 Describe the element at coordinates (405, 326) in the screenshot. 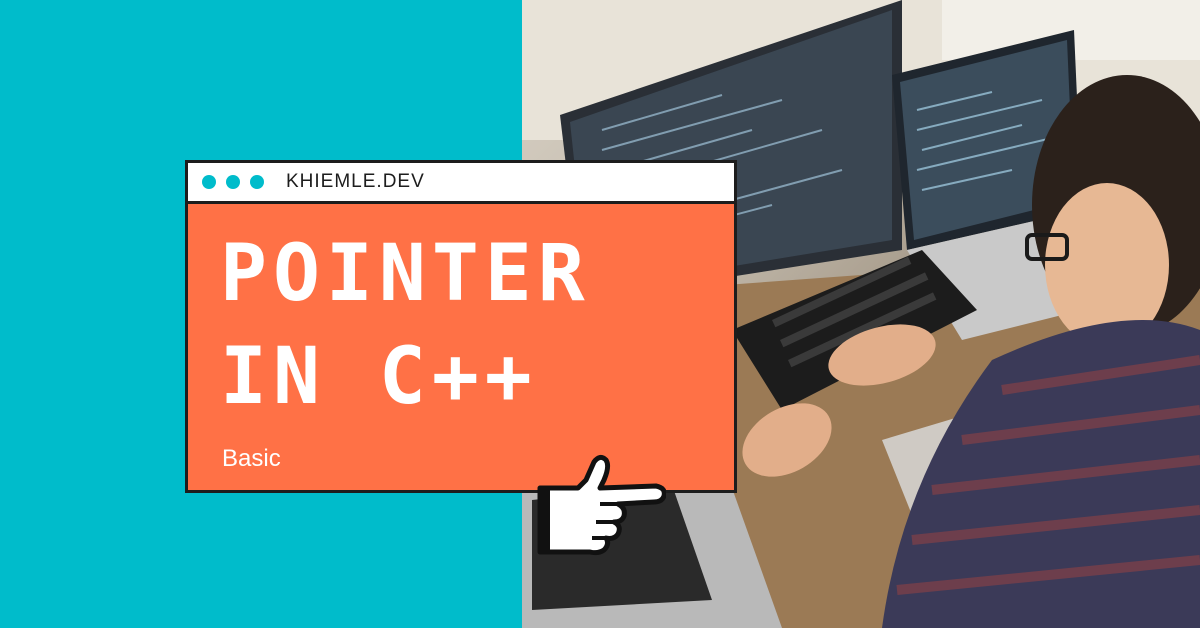

I see `page-title: POINTER IN C++` at that location.